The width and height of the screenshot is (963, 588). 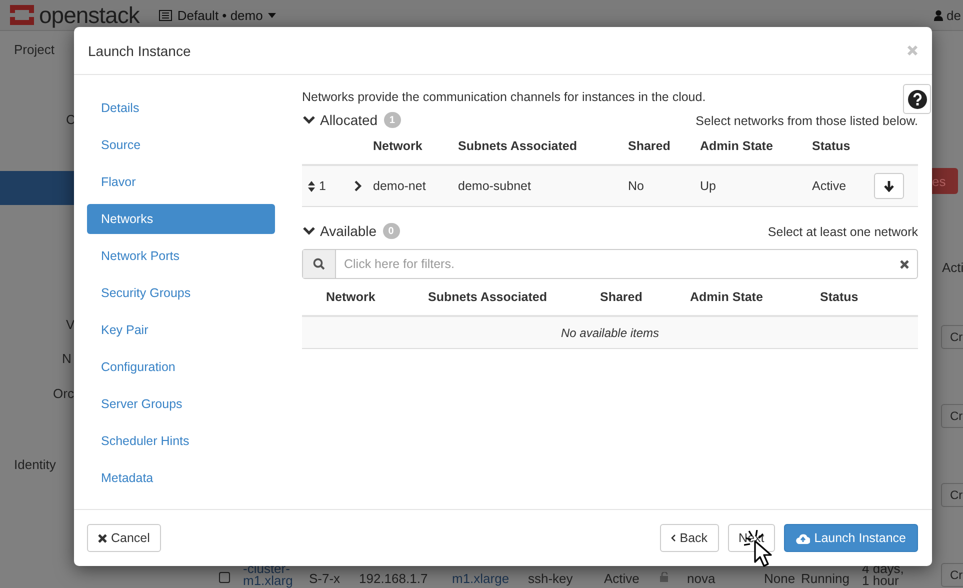 What do you see at coordinates (181, 219) in the screenshot?
I see `wizard-step-tab: Networks` at bounding box center [181, 219].